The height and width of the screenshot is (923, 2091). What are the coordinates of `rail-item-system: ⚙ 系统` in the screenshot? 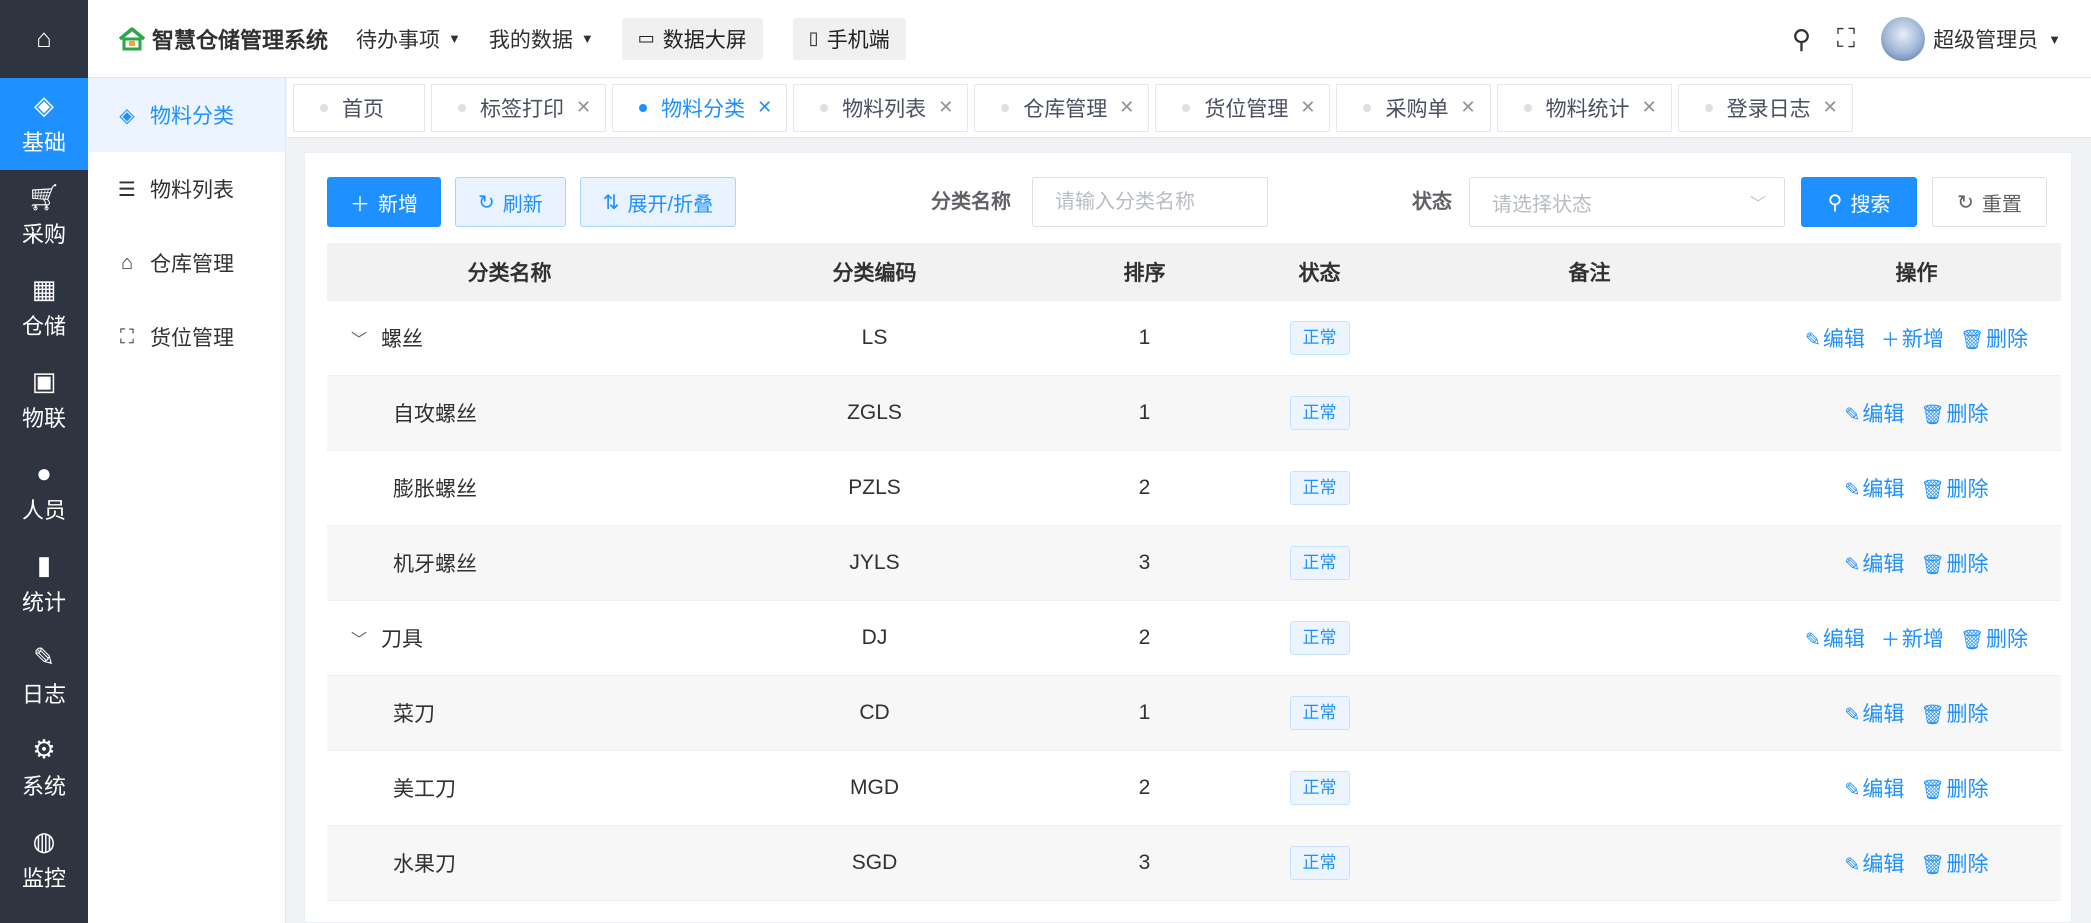 It's located at (44, 768).